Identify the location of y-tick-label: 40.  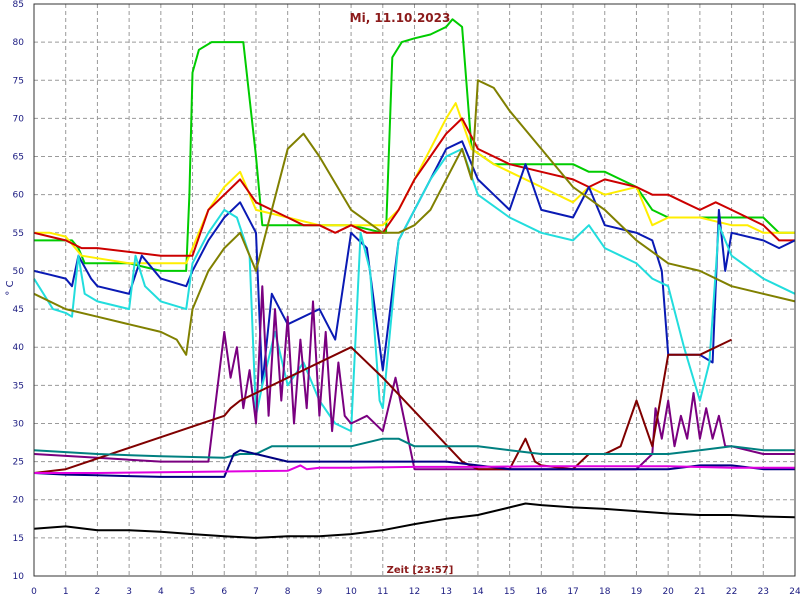
(19, 348).